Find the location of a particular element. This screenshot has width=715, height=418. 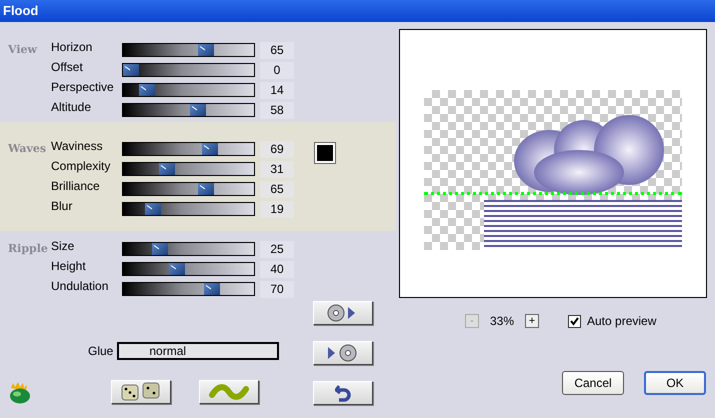

slider-label: Offset is located at coordinates (67, 68).